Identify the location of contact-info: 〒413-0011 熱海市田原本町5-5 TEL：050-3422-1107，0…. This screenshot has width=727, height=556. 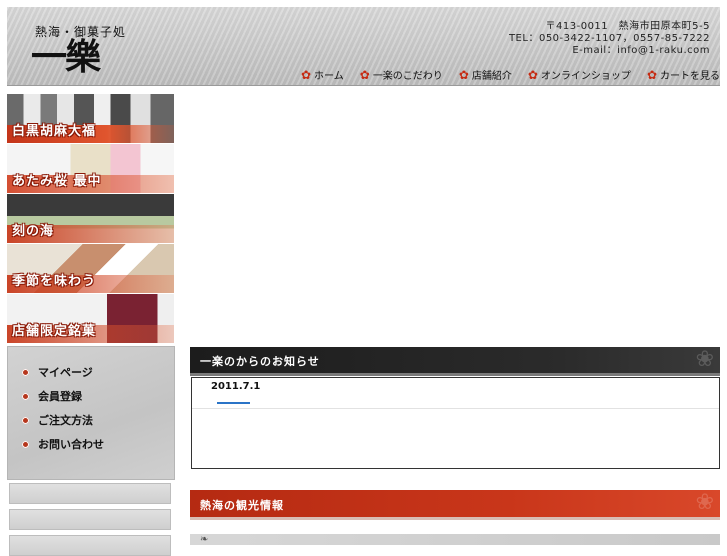
(609, 39).